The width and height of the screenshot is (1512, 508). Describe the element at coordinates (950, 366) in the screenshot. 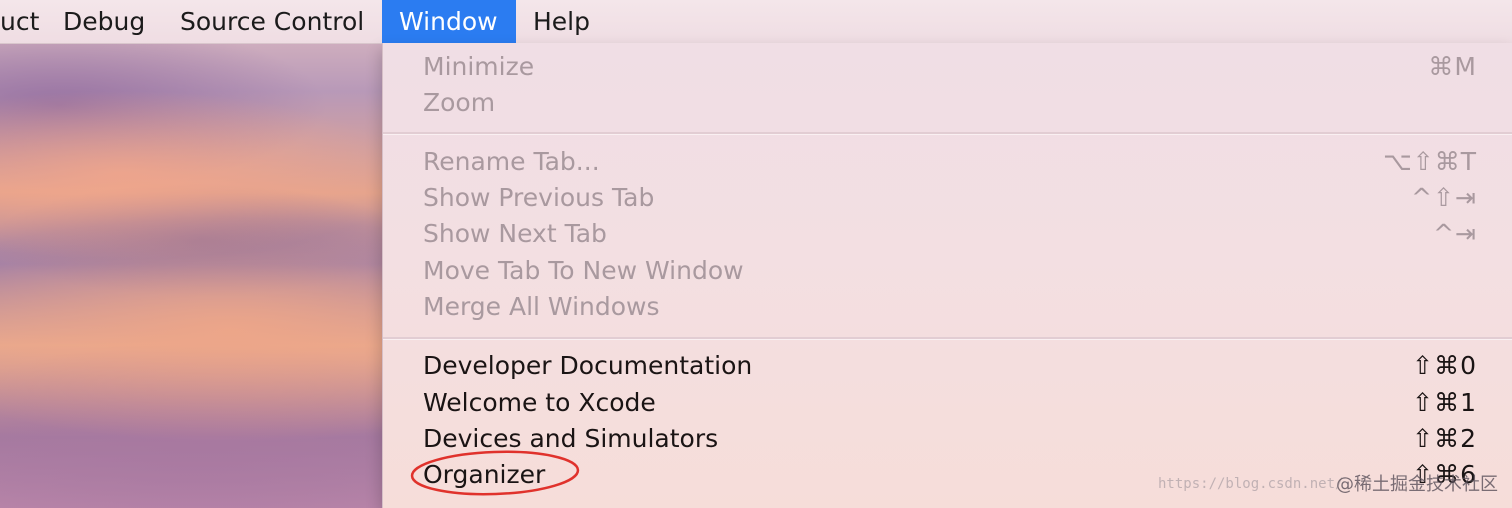

I see `menu-item-developer-documentation: Developer Documentation ⇧⌘0` at that location.